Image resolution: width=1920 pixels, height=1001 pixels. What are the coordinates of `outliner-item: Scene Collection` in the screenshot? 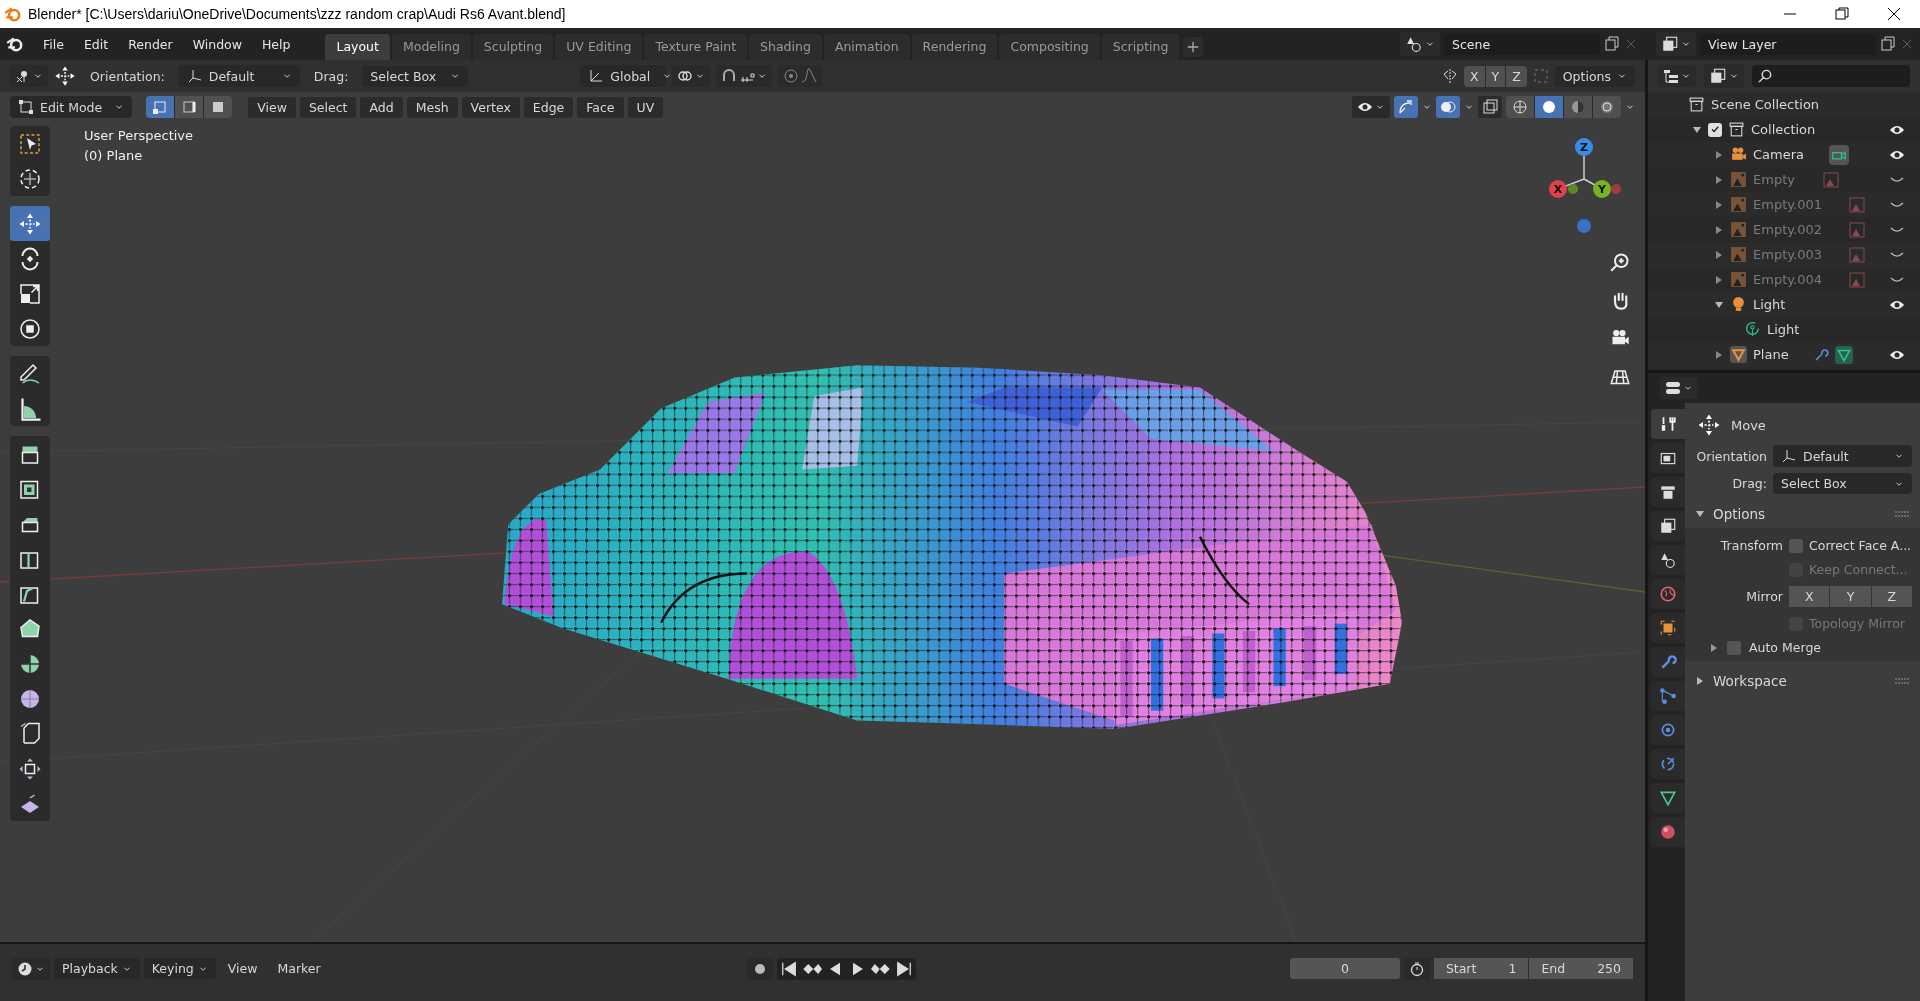 It's located at (1765, 104).